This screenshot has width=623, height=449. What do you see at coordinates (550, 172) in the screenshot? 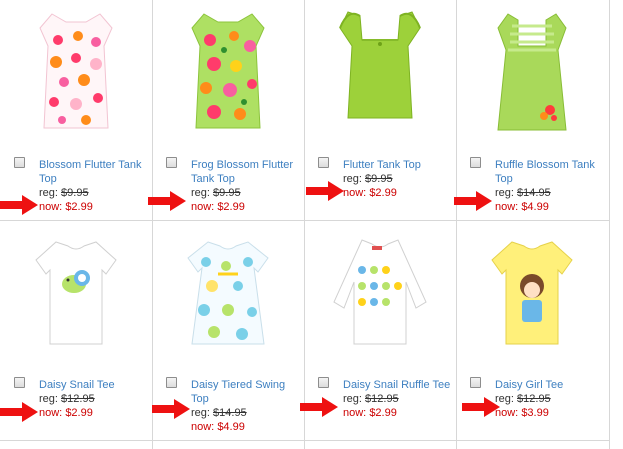
I see `product-name-link: Ruffle Blossom Tank Top` at bounding box center [550, 172].